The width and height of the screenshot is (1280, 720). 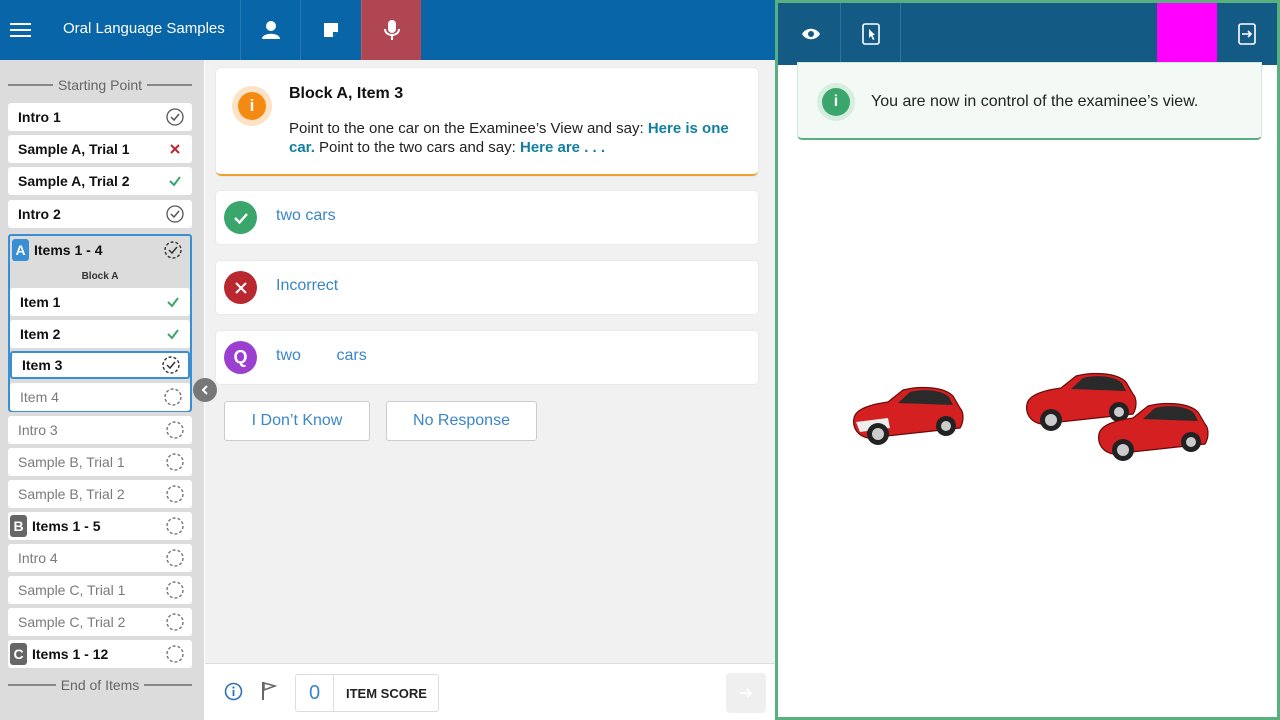 I want to click on exit-icon, so click(x=1247, y=34).